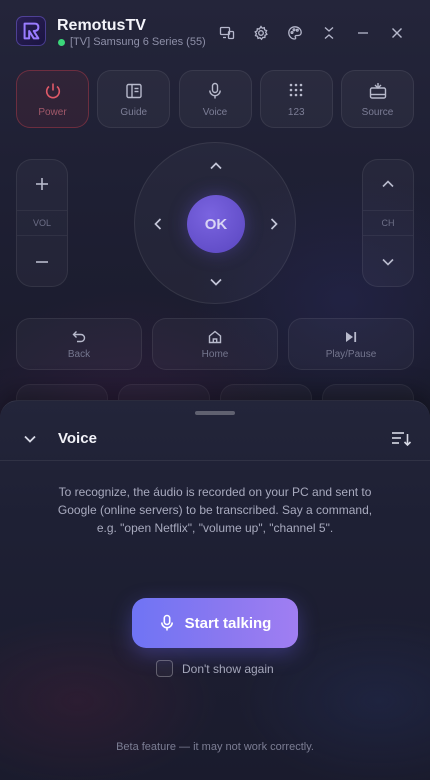  What do you see at coordinates (52, 99) in the screenshot?
I see `power-button: Power` at bounding box center [52, 99].